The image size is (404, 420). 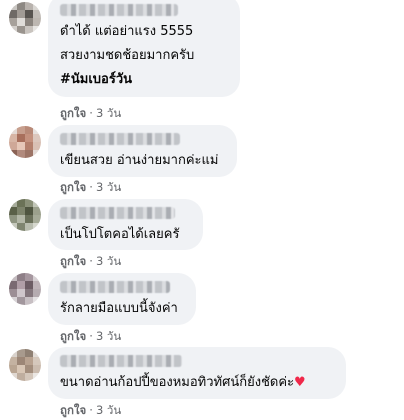 I want to click on comment-text-line: สวยงามชดช้อยมากครับ, so click(x=127, y=55).